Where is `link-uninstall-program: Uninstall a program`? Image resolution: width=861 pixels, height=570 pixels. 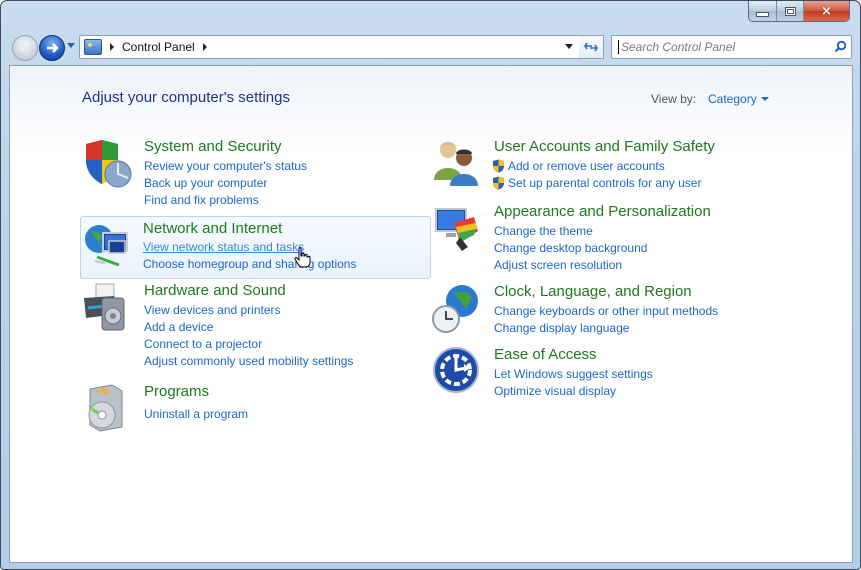
link-uninstall-program: Uninstall a program is located at coordinates (196, 413).